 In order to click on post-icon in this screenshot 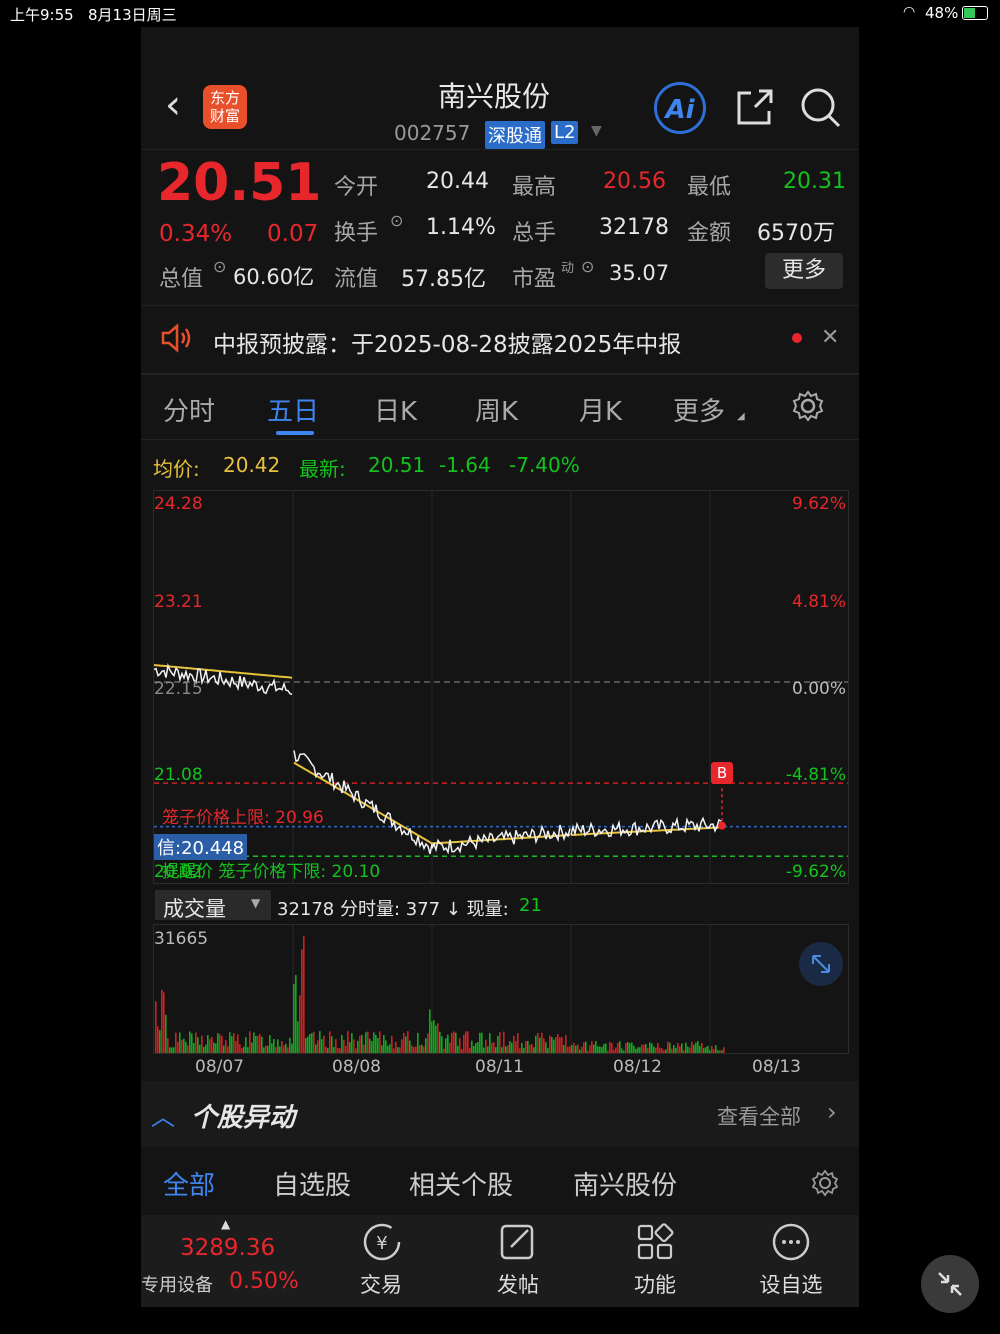, I will do `click(518, 1244)`.